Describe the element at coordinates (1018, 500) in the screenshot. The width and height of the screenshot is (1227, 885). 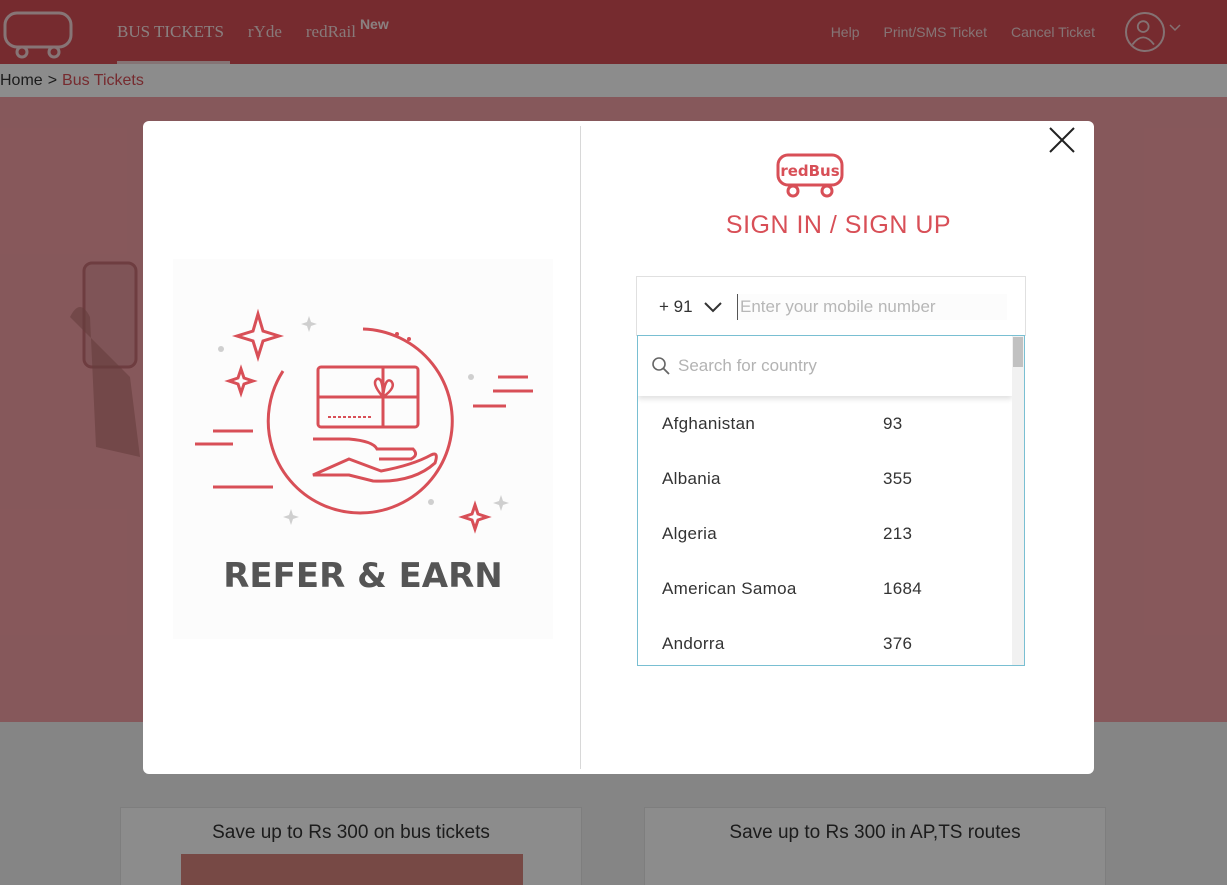
I see `dropdown-scrollbar` at that location.